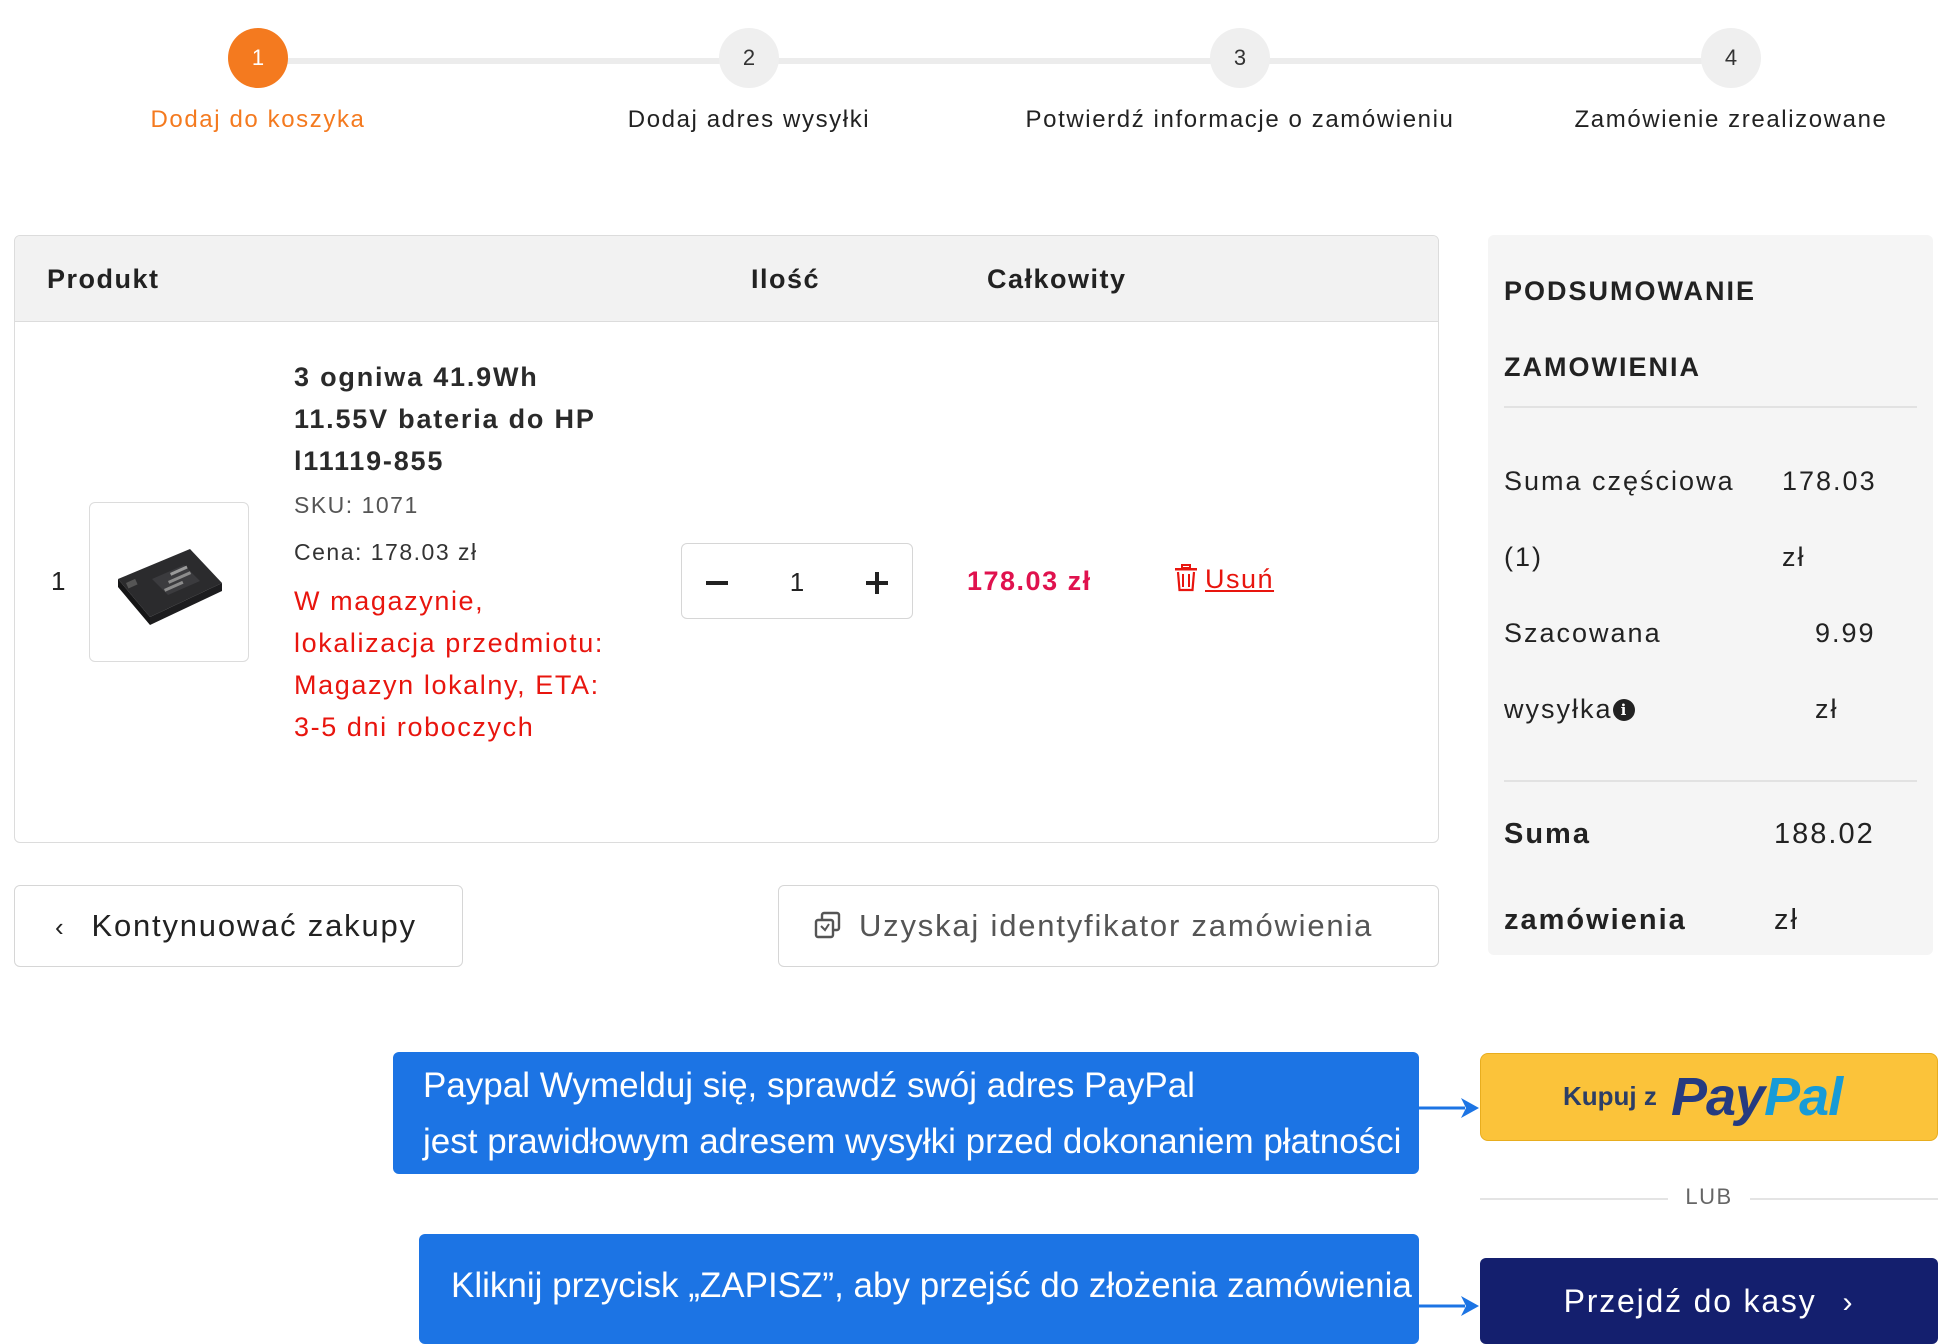 The width and height of the screenshot is (1947, 1344). Describe the element at coordinates (1623, 710) in the screenshot. I see `info-icon: i` at that location.